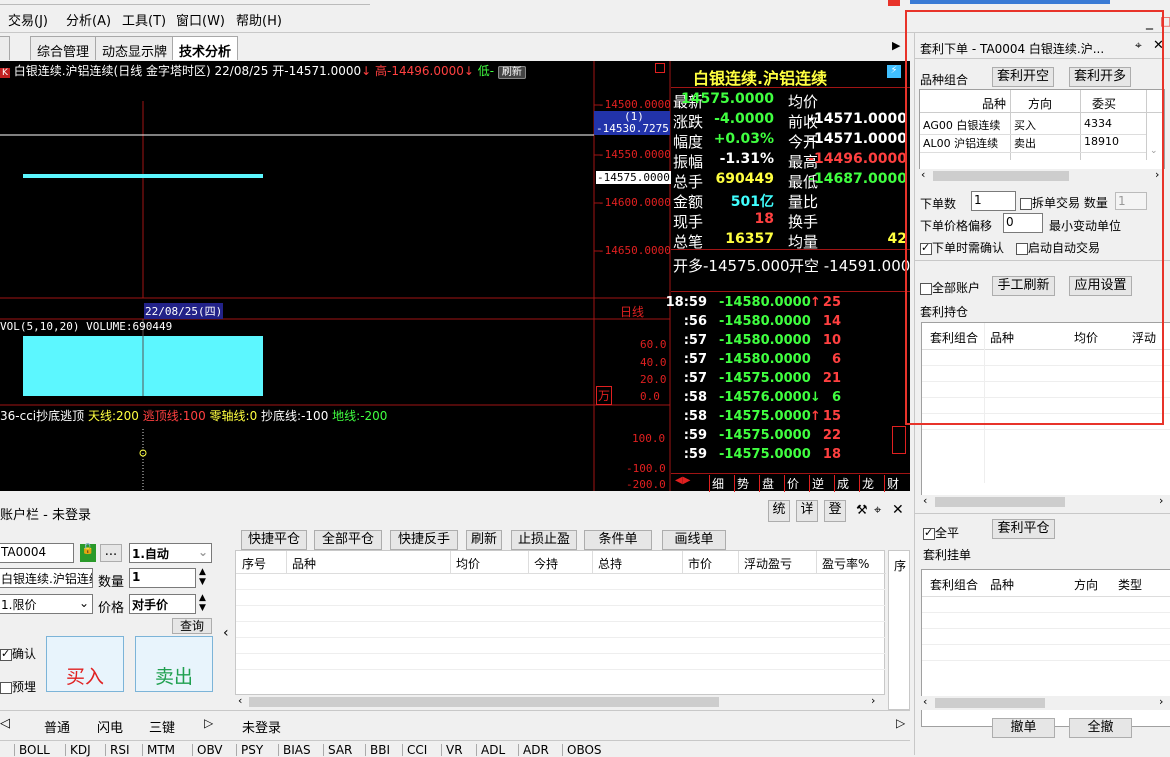 The width and height of the screenshot is (1170, 757). Describe the element at coordinates (162, 578) in the screenshot. I see `qty-input: 1` at that location.